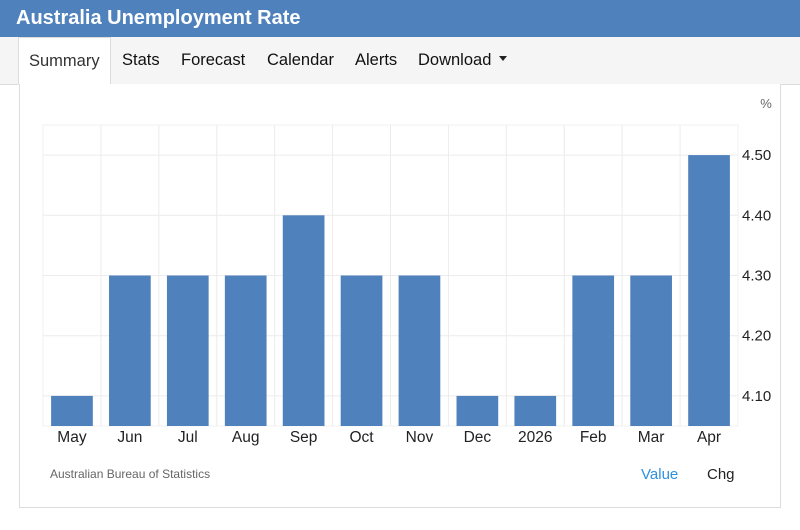  Describe the element at coordinates (361, 351) in the screenshot. I see `bar-oct` at that location.